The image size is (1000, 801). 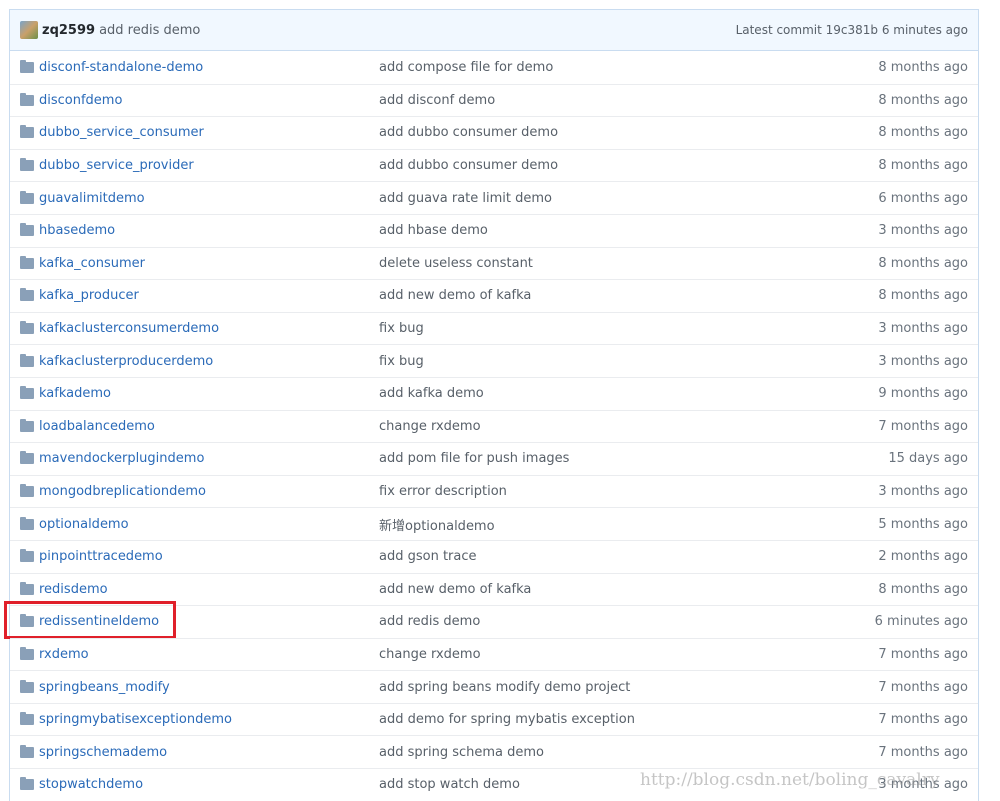 What do you see at coordinates (628, 556) in the screenshot?
I see `commit-message-link: add gson trace` at bounding box center [628, 556].